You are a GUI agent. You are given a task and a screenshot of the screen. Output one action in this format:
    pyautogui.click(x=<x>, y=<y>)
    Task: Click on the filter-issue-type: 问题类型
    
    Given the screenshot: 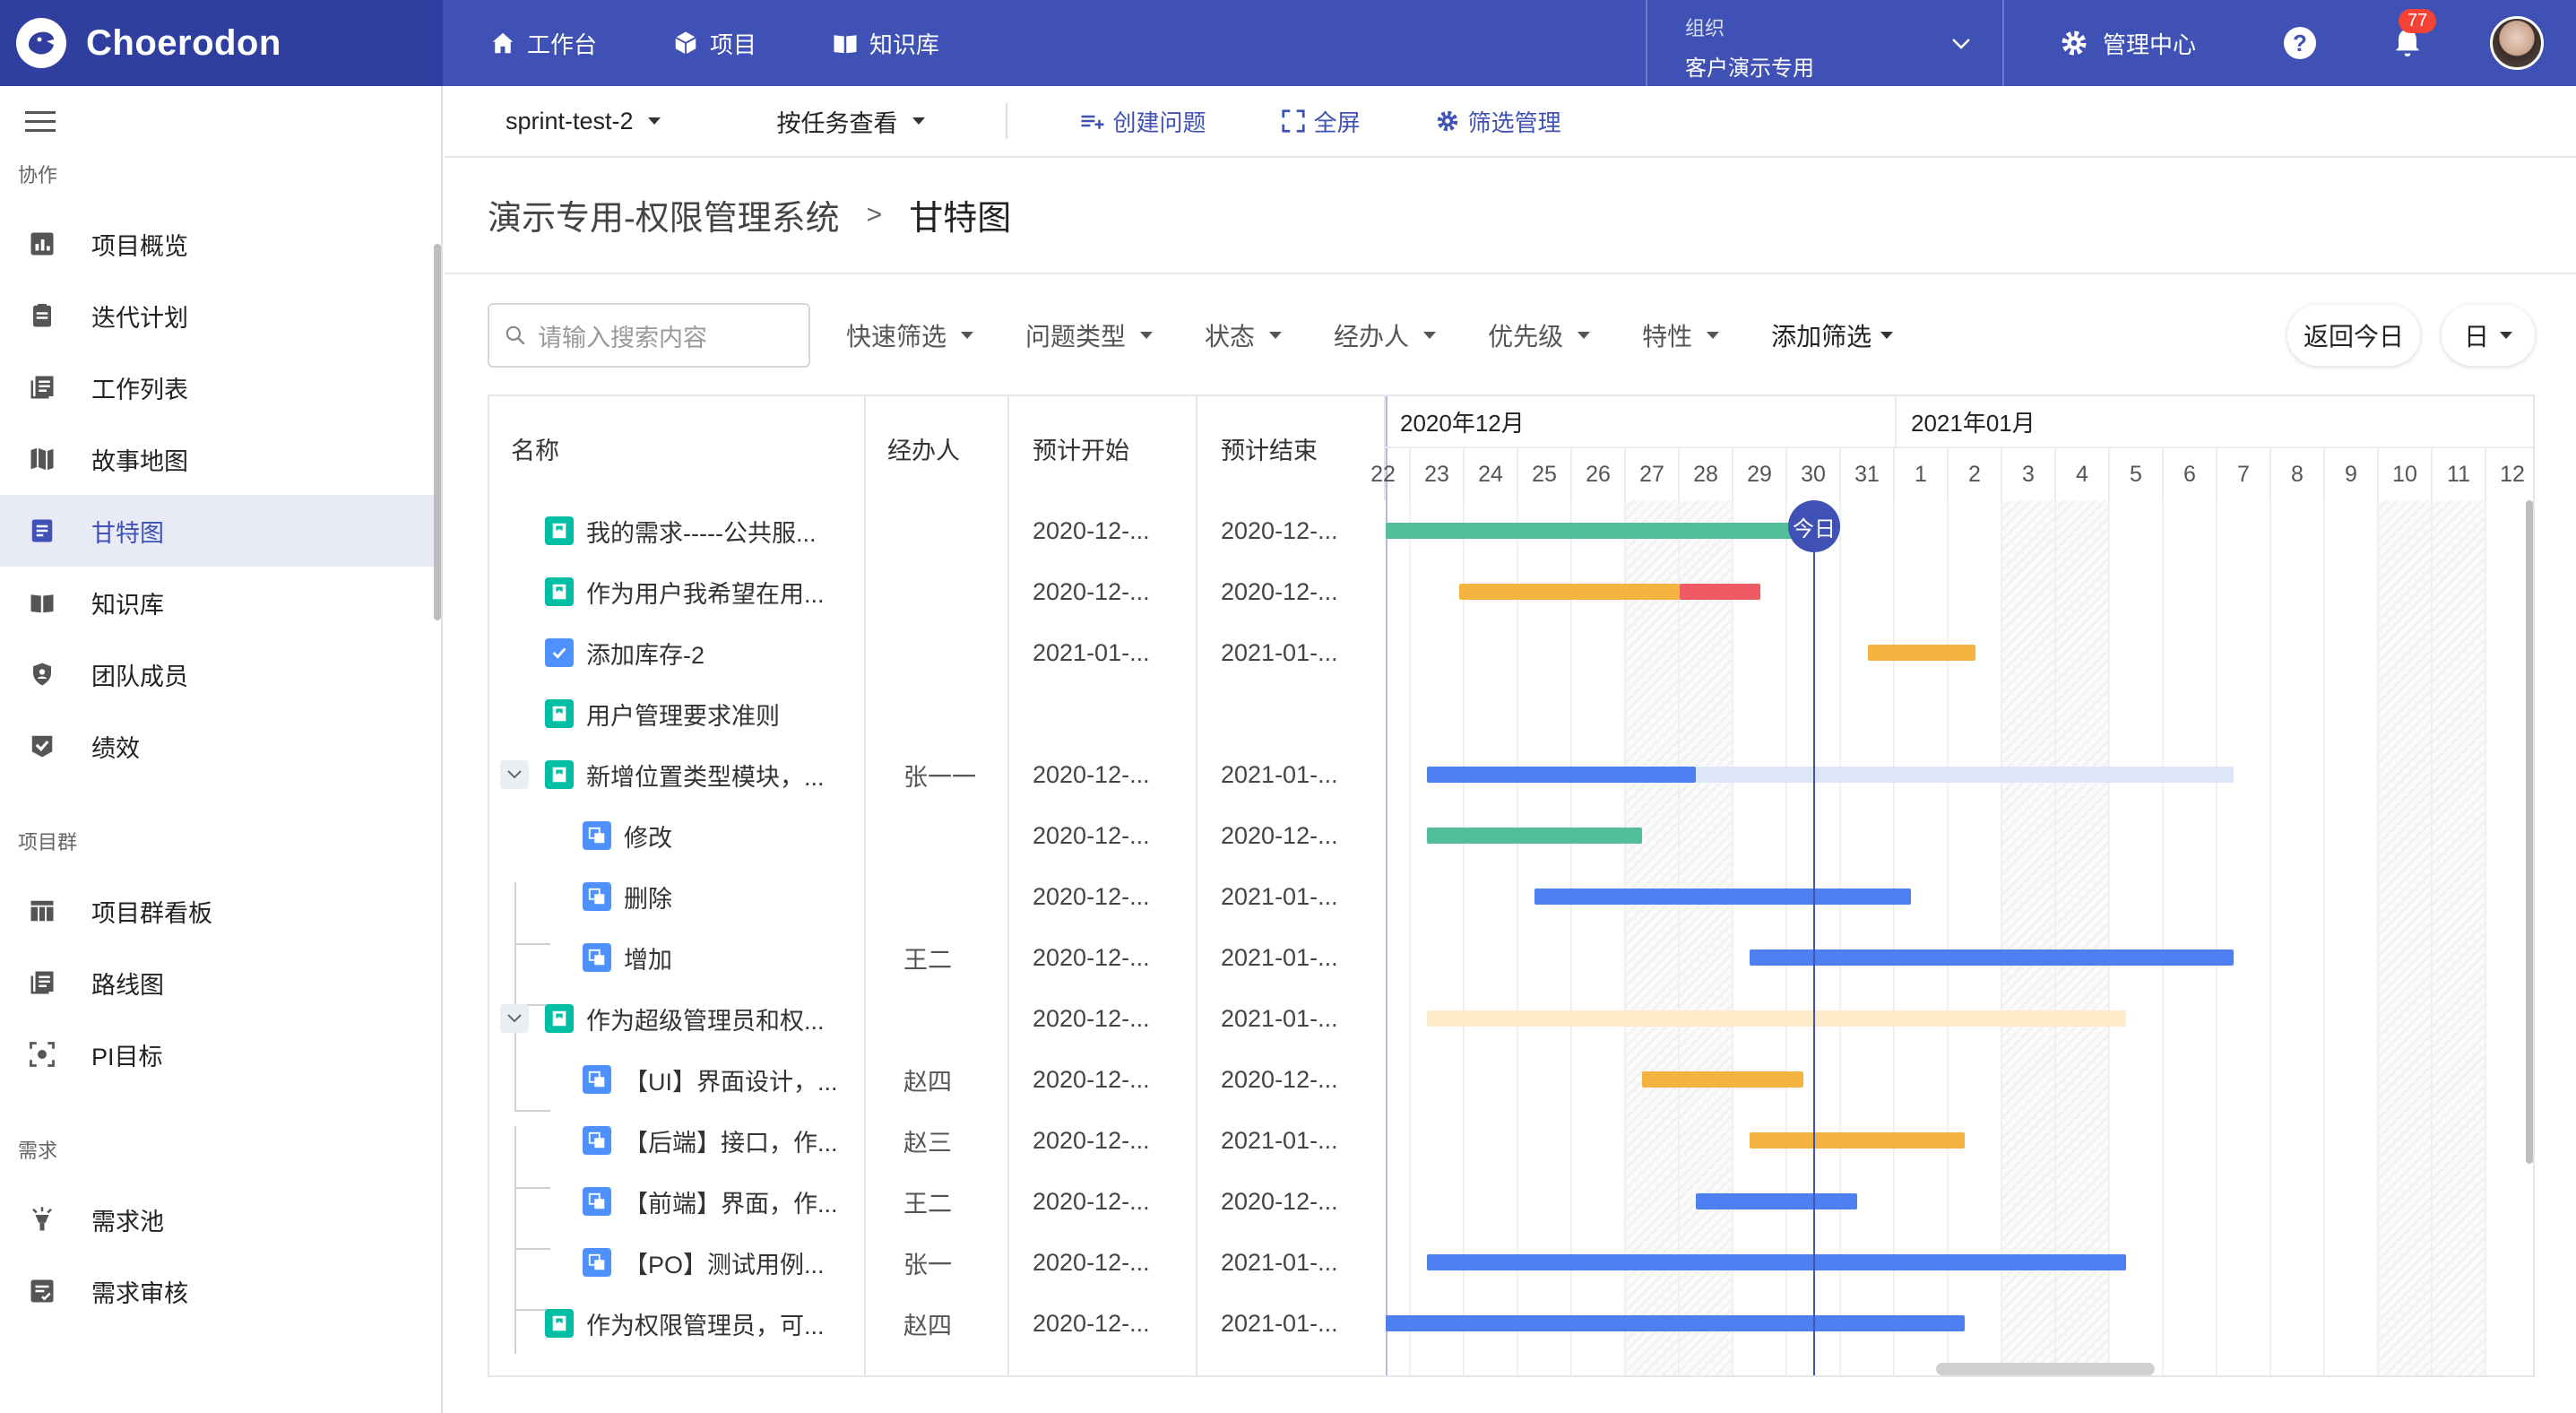 What is the action you would take?
    pyautogui.click(x=1089, y=335)
    